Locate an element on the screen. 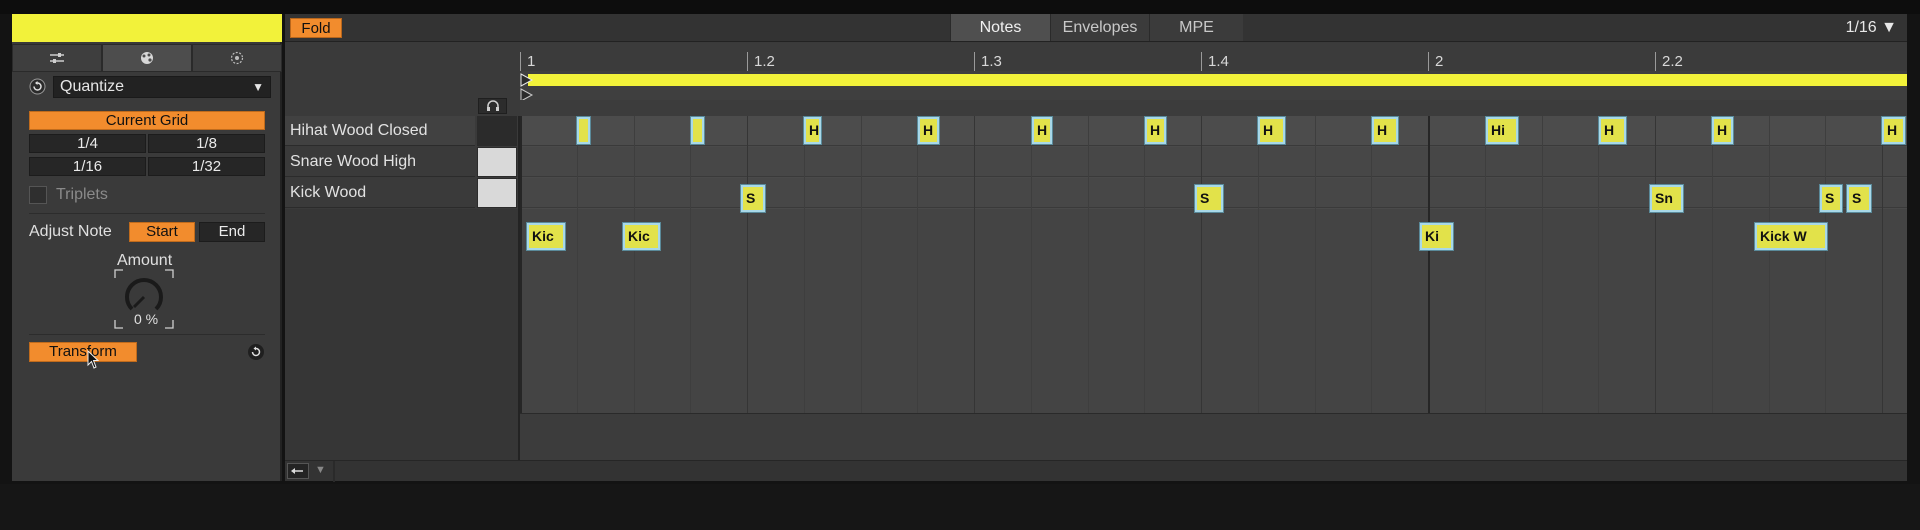  ruler-label: 1.2 is located at coordinates (764, 61).